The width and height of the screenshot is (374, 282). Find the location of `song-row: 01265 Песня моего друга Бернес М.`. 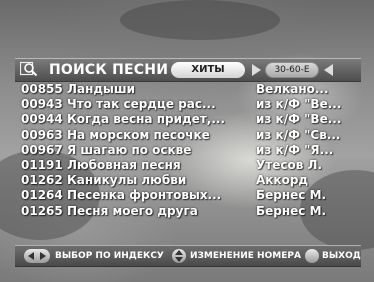

song-row: 01265 Песня моего друга Бернес М. is located at coordinates (191, 211).